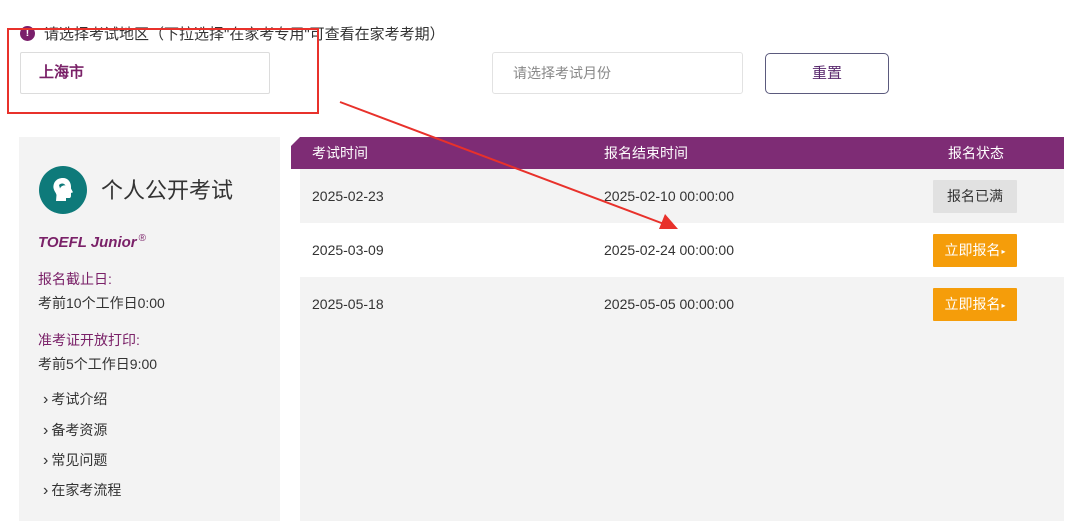  What do you see at coordinates (75, 279) in the screenshot?
I see `deadline-label: 报名截止日:` at bounding box center [75, 279].